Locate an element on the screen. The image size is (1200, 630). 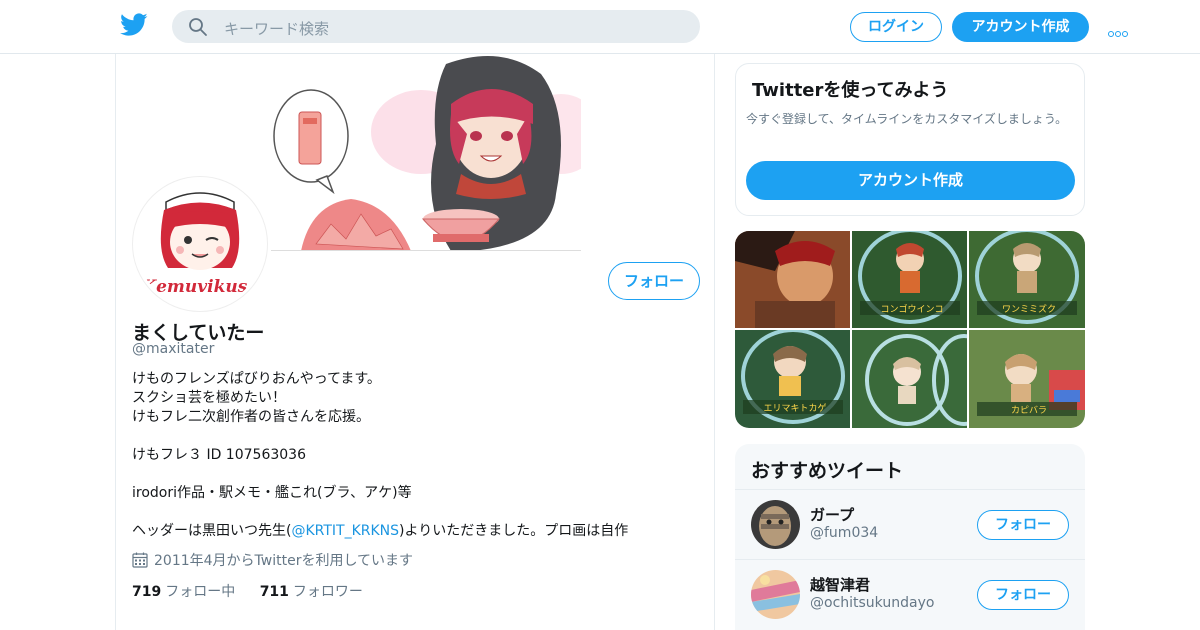
bio-line: けもフレ３ ID 107563036 is located at coordinates (219, 455).